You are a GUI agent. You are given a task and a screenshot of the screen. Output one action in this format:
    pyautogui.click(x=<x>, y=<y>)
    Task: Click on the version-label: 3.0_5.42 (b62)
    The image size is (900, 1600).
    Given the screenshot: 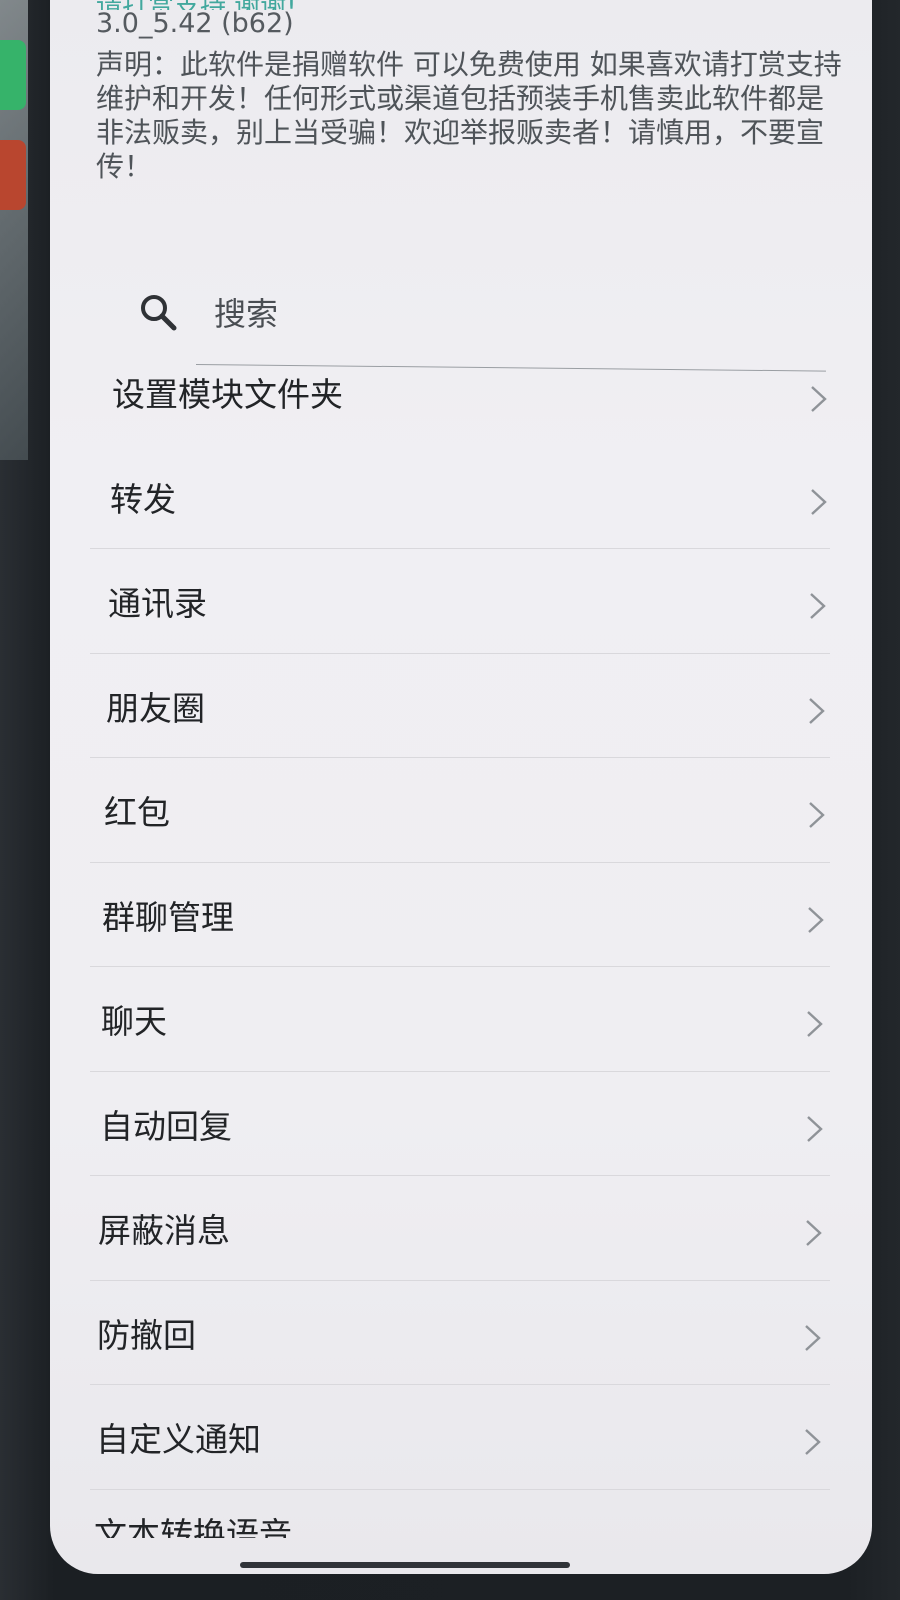 What is the action you would take?
    pyautogui.click(x=195, y=23)
    